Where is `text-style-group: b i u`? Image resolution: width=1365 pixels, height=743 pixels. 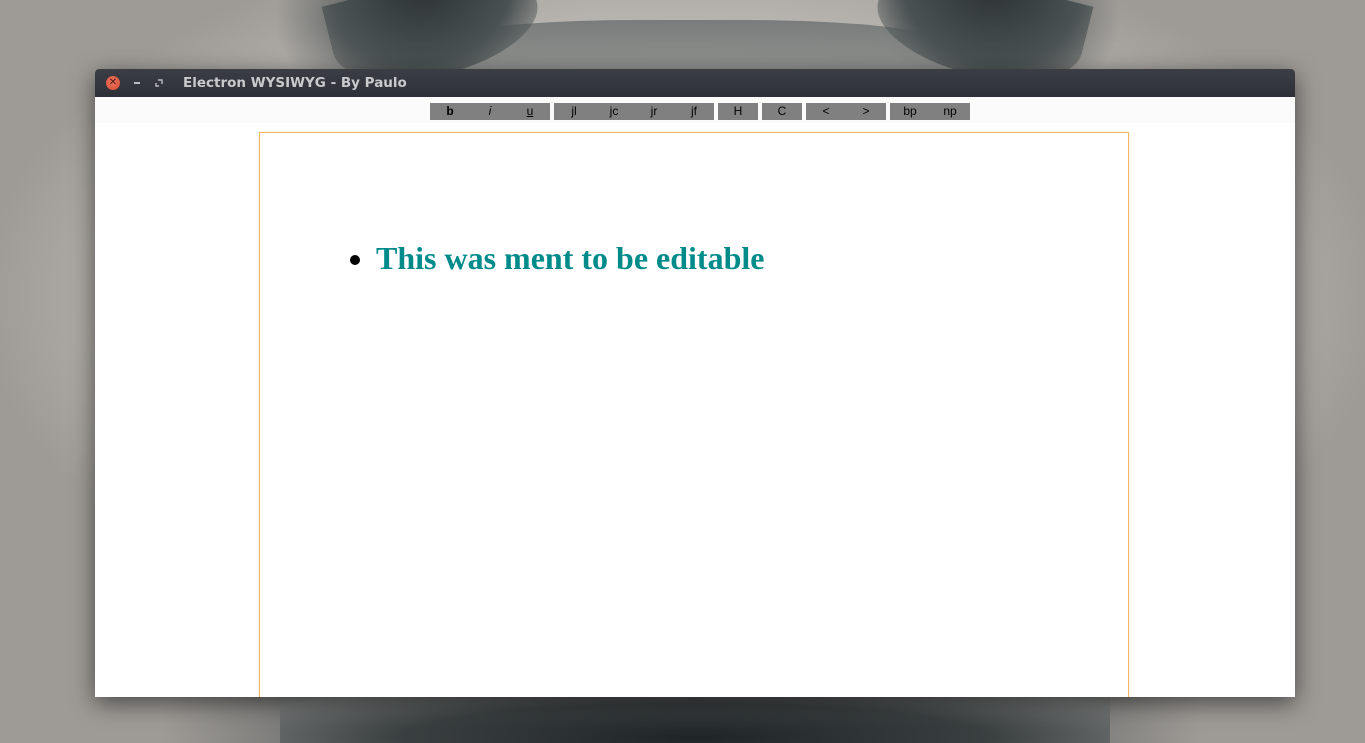 text-style-group: b i u is located at coordinates (490, 111).